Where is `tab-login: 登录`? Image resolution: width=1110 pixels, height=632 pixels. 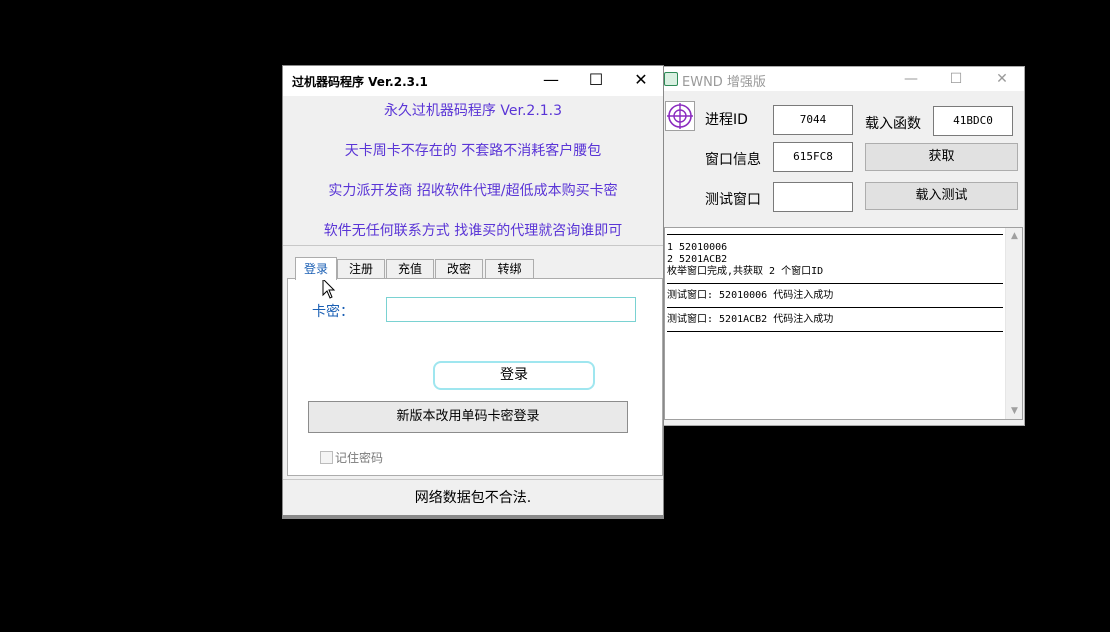 tab-login: 登录 is located at coordinates (316, 268).